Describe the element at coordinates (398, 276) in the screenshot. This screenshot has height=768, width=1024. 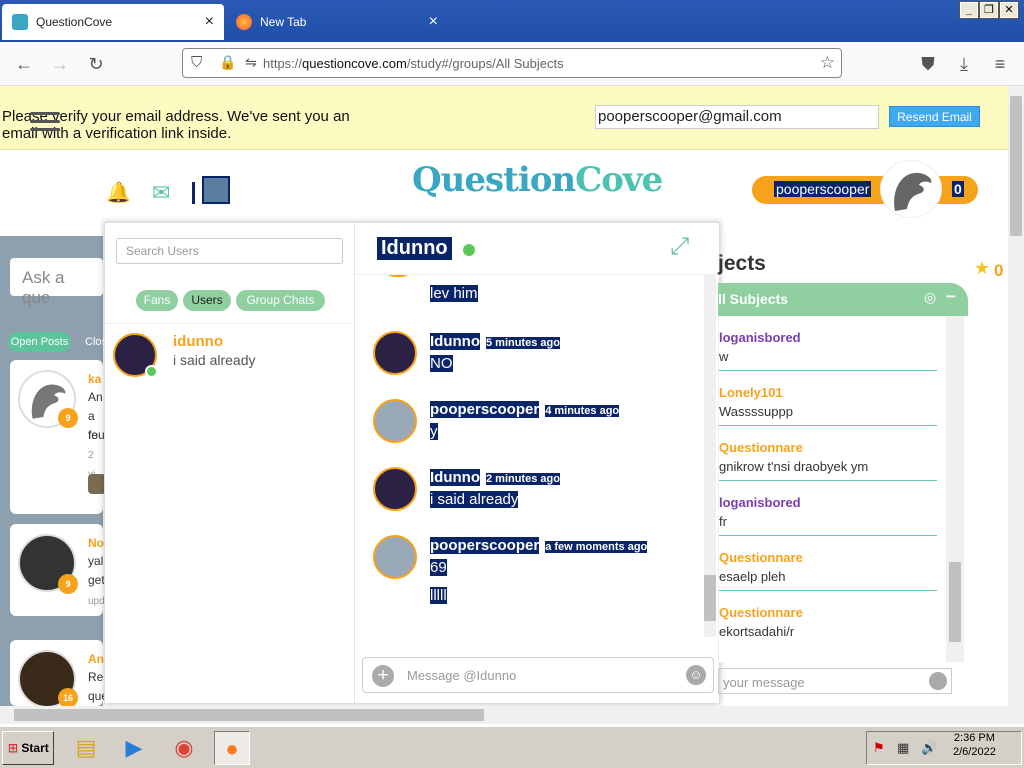
I see `avatar-partial` at that location.